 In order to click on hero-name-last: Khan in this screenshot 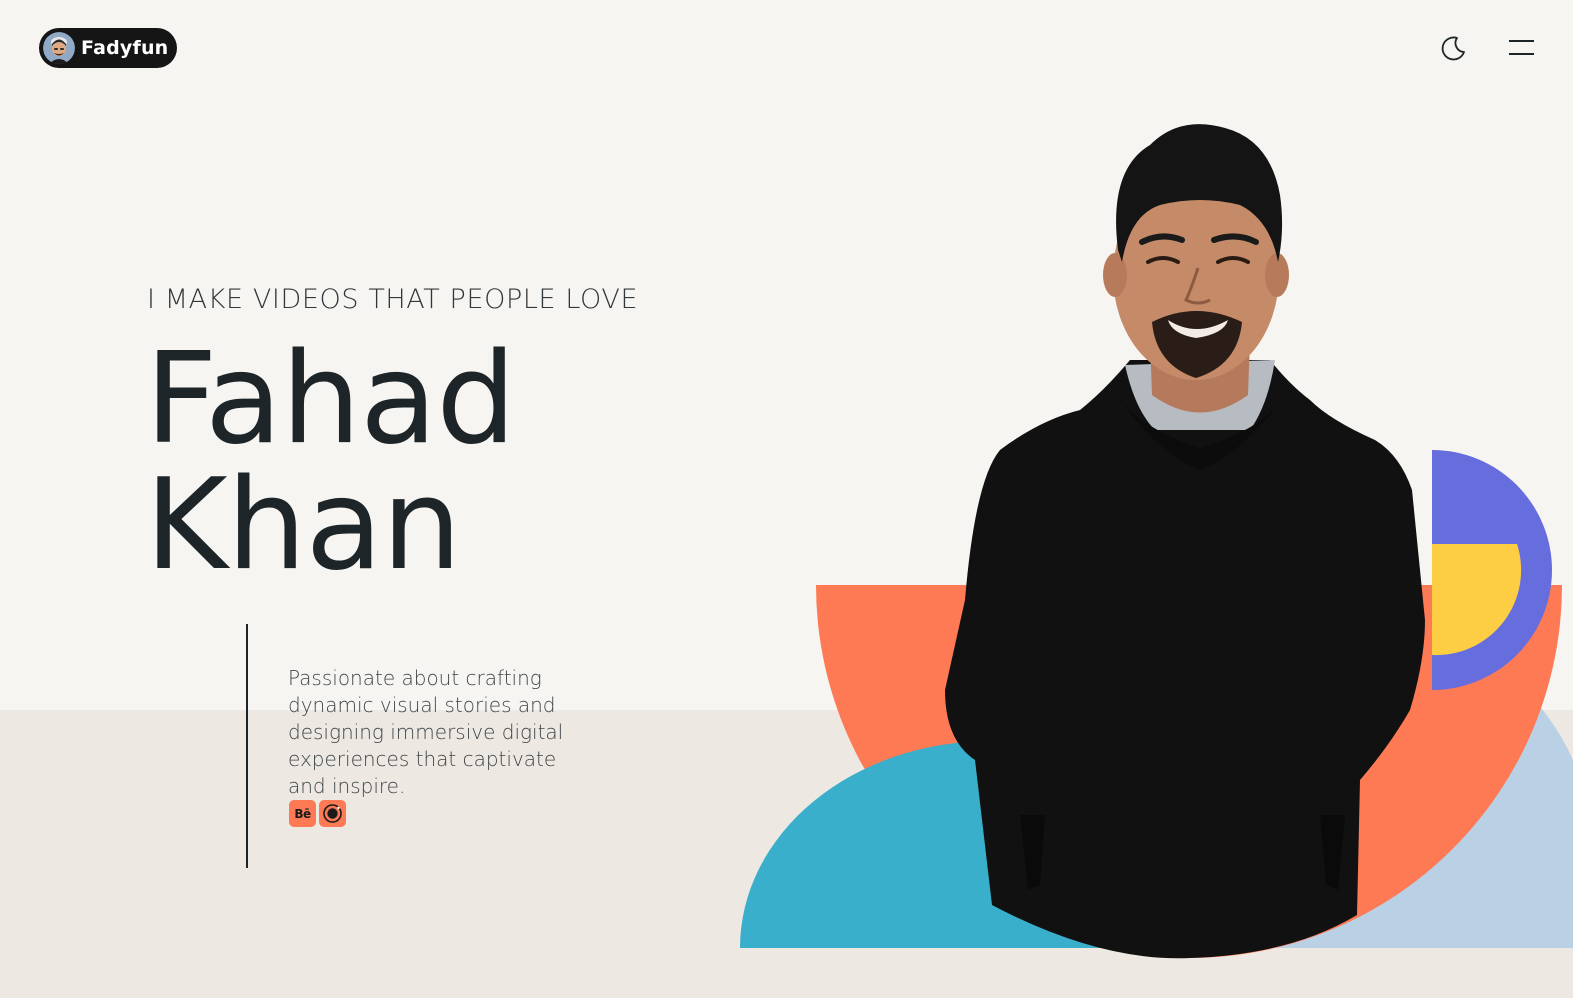, I will do `click(303, 524)`.